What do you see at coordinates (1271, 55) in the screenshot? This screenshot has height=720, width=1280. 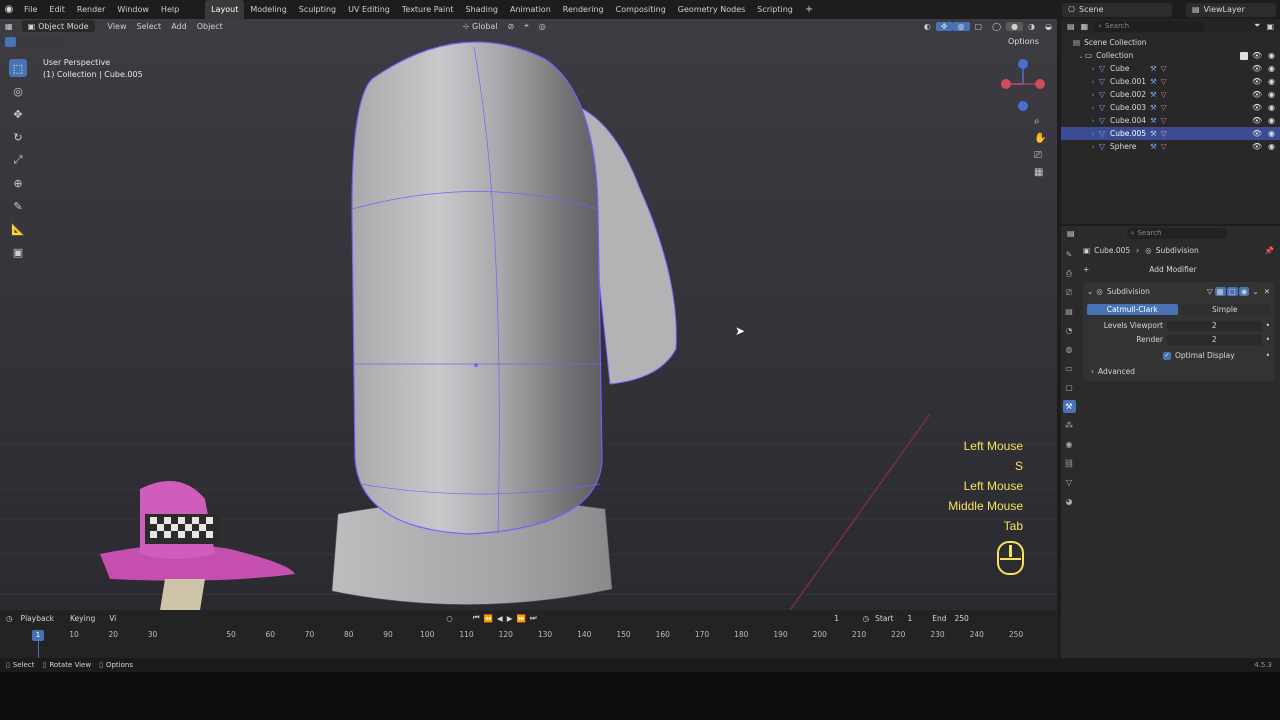 I see `collection-camera-icon: ◉` at bounding box center [1271, 55].